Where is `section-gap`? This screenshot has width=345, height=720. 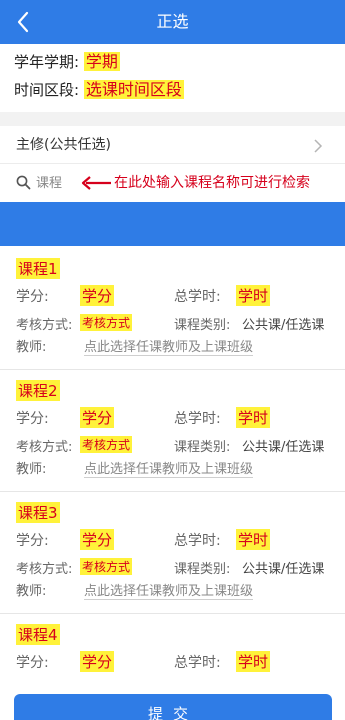 section-gap is located at coordinates (172, 119).